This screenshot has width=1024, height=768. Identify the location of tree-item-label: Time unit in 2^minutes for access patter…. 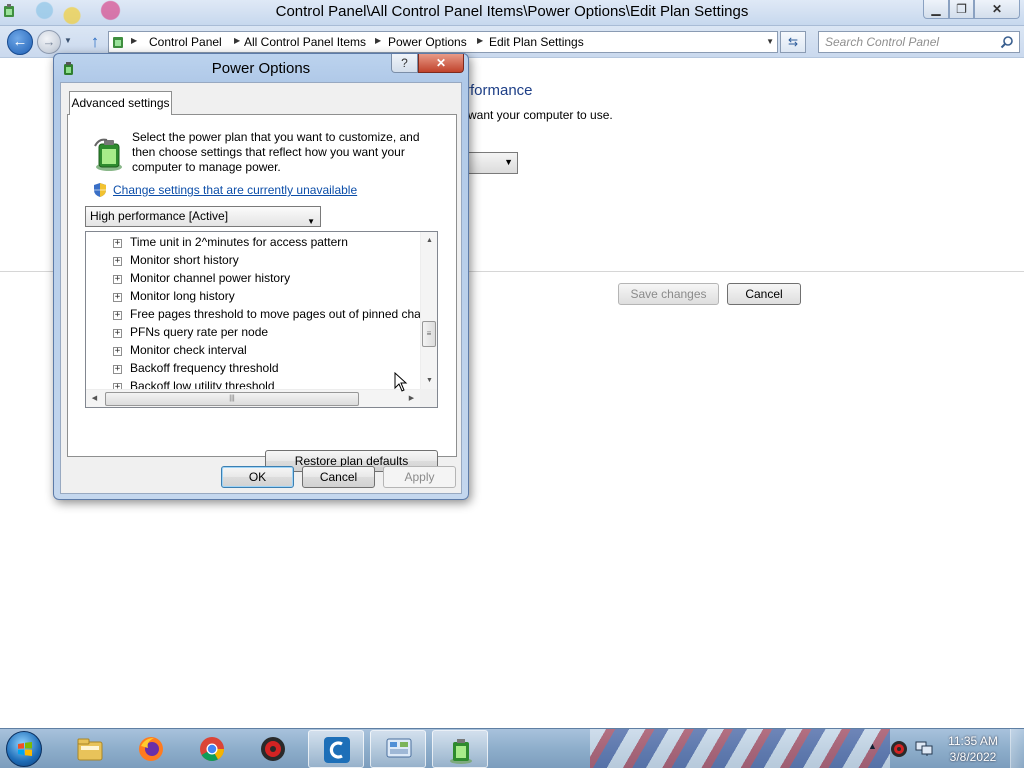
(239, 242).